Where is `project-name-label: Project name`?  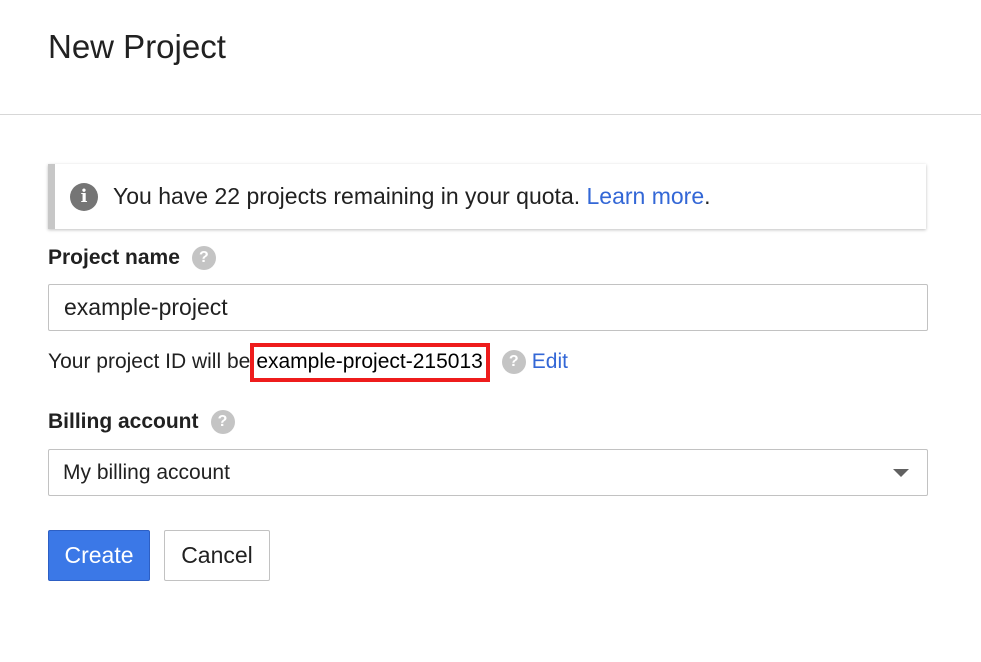
project-name-label: Project name is located at coordinates (114, 257).